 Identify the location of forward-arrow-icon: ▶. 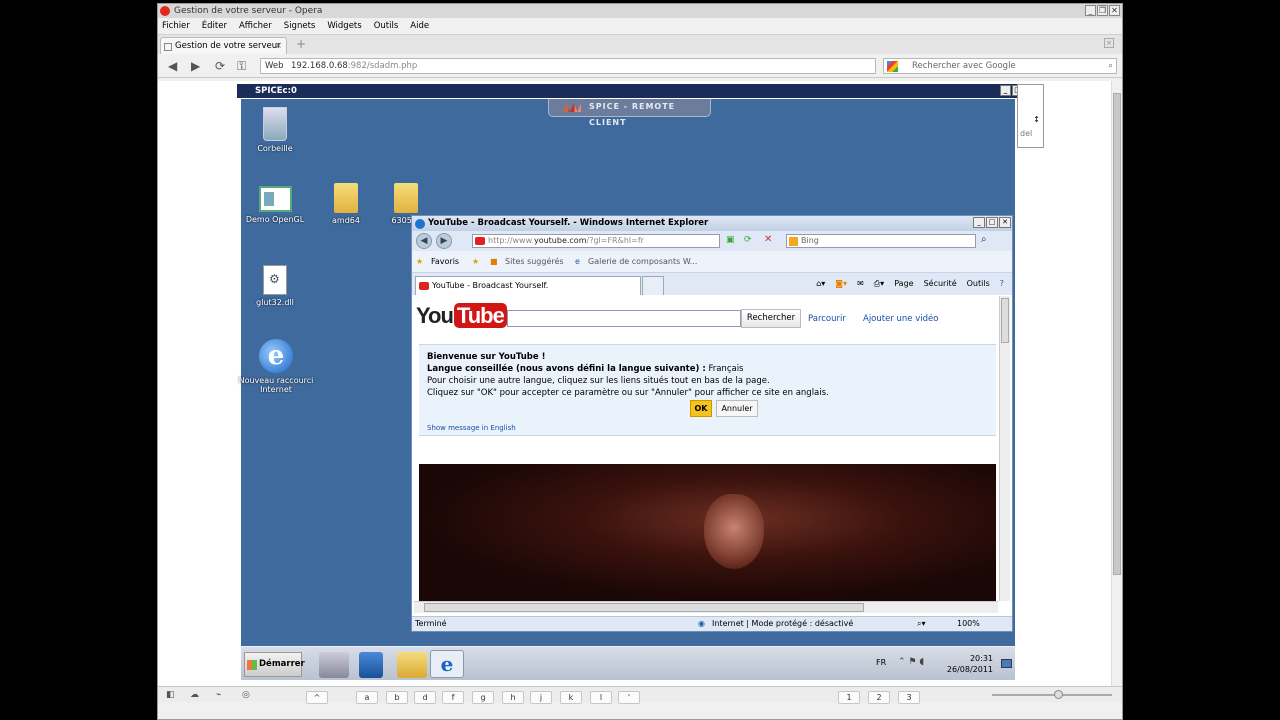
(195, 66).